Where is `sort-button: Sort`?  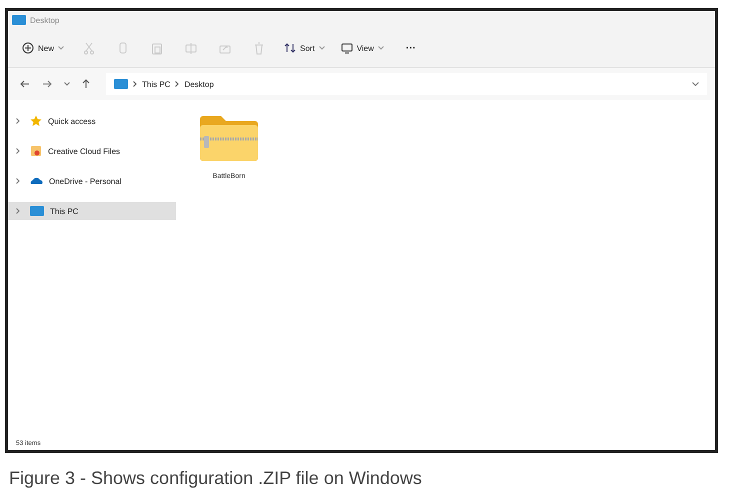
sort-button: Sort is located at coordinates (304, 48).